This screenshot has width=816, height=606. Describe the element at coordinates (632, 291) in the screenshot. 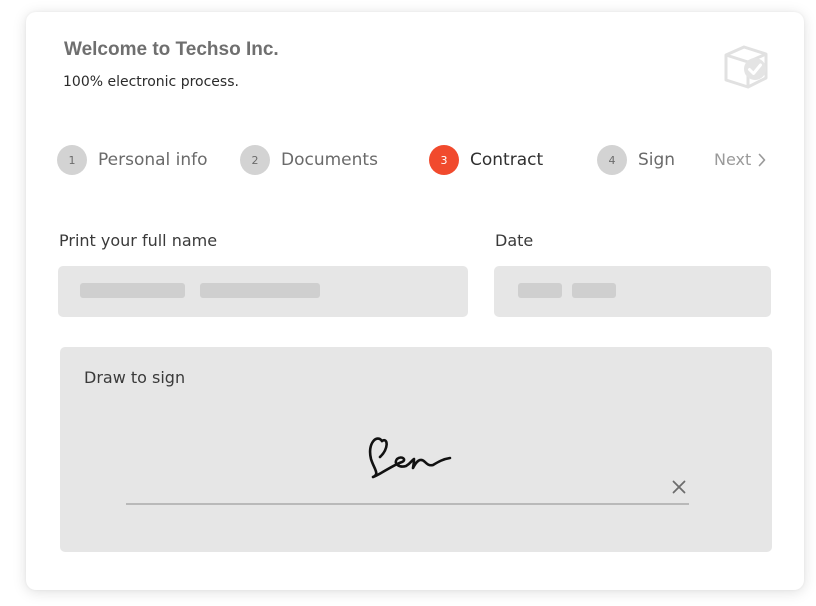

I see `date-input` at that location.